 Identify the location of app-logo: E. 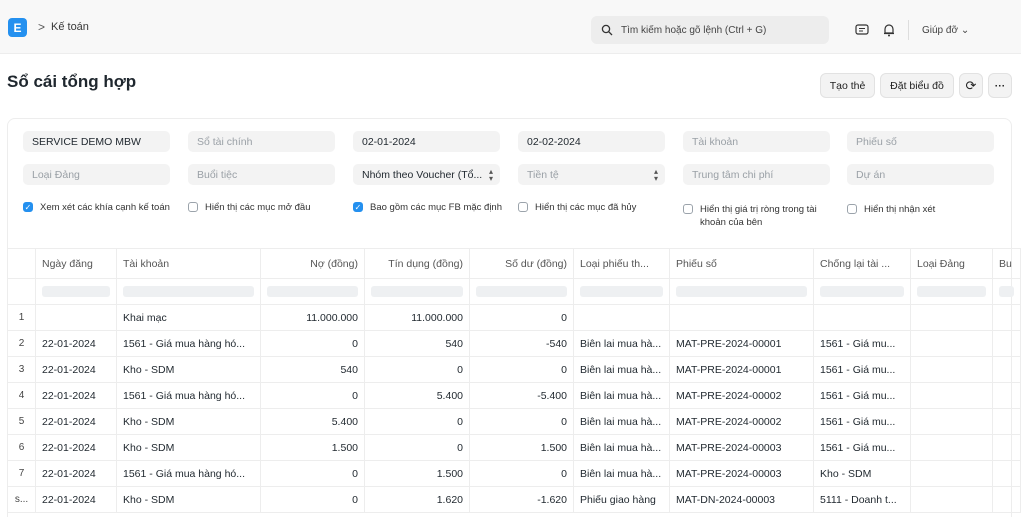
(17, 27).